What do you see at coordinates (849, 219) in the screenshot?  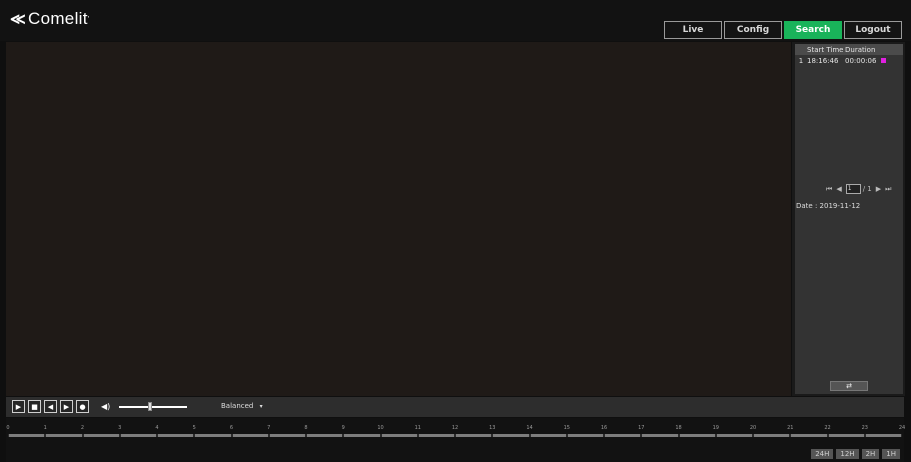 I see `record-table: Start Time Duration 1 18:16:46 00:00:06` at bounding box center [849, 219].